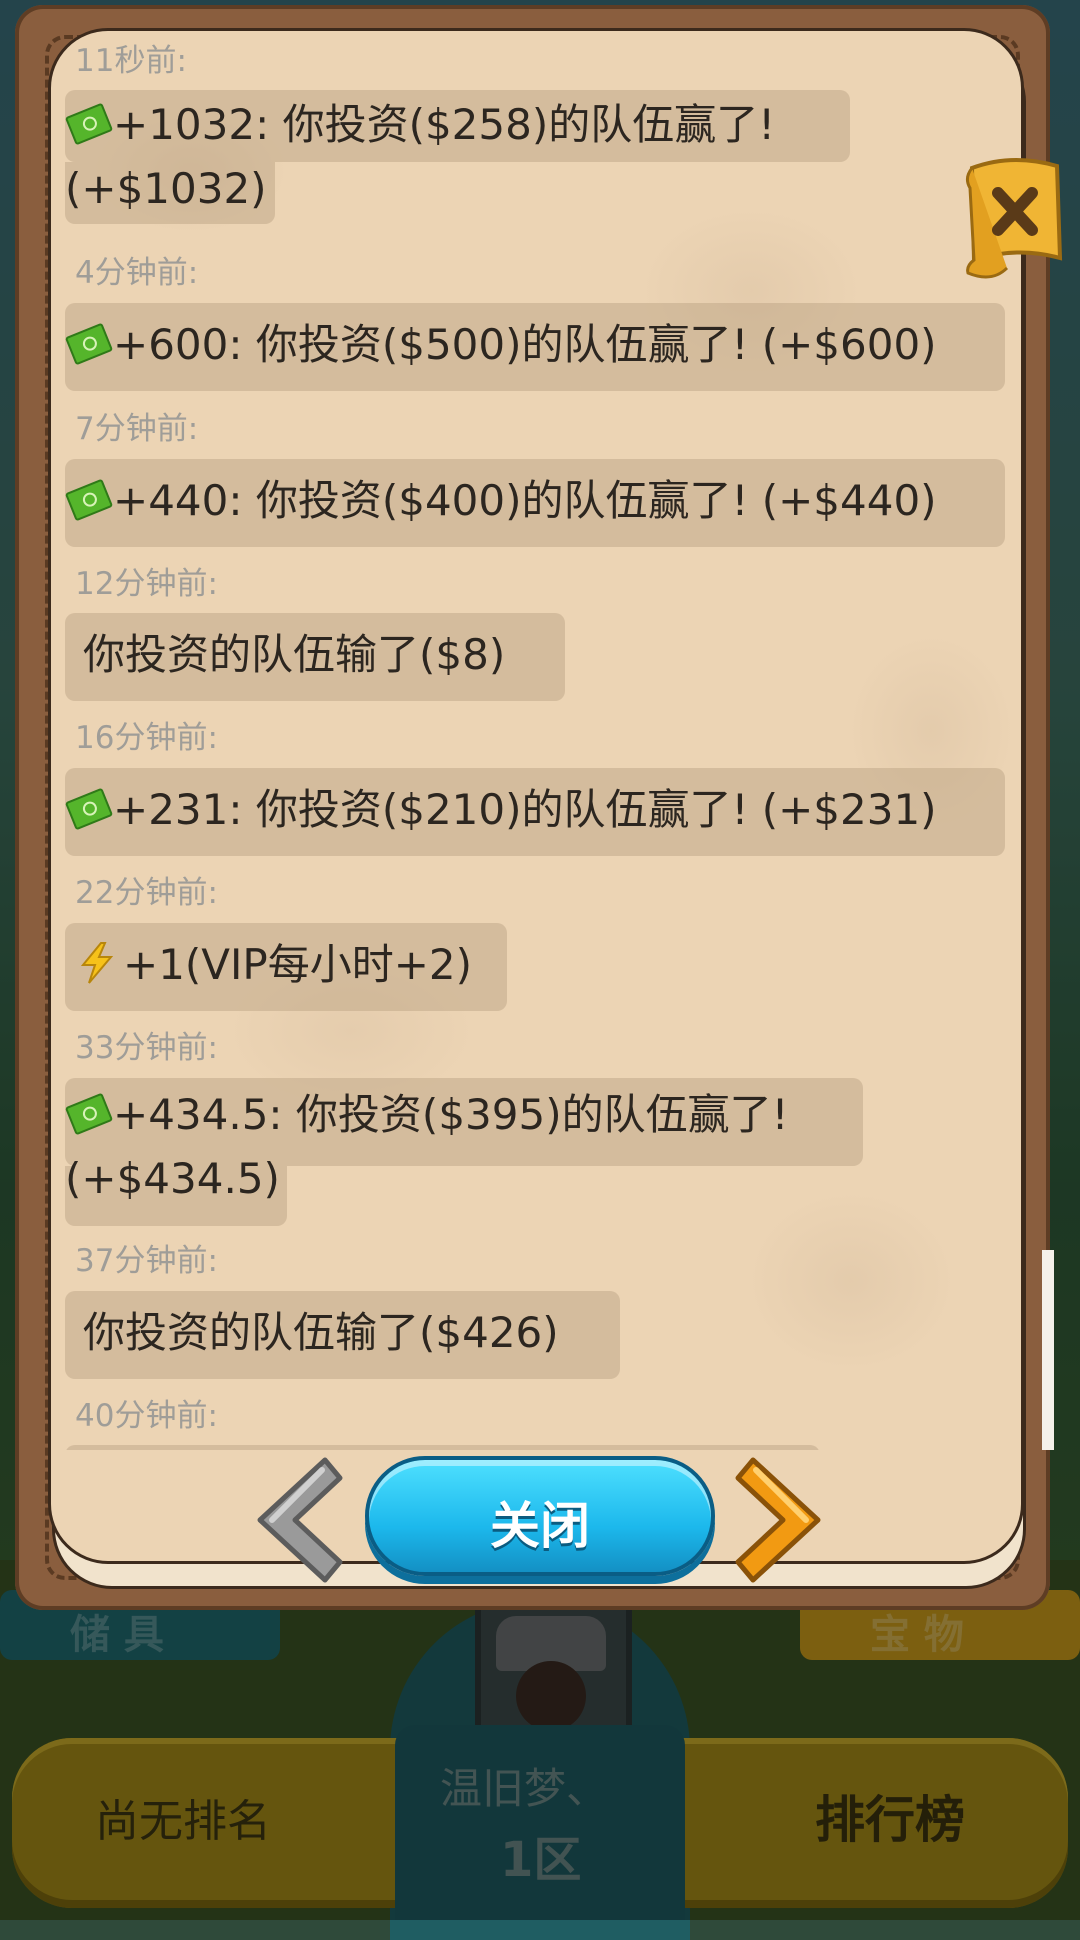  What do you see at coordinates (146, 1261) in the screenshot?
I see `entry-time: 37分钟前:` at bounding box center [146, 1261].